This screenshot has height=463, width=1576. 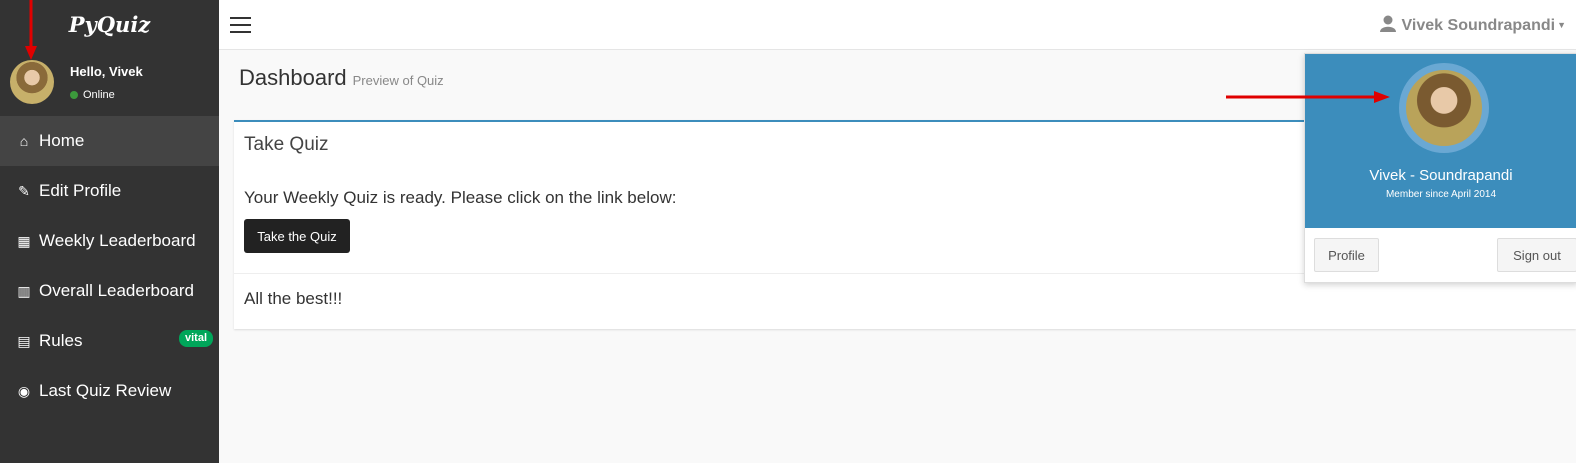 I want to click on sidebar-item-label: Overall Leaderboard, so click(x=116, y=290).